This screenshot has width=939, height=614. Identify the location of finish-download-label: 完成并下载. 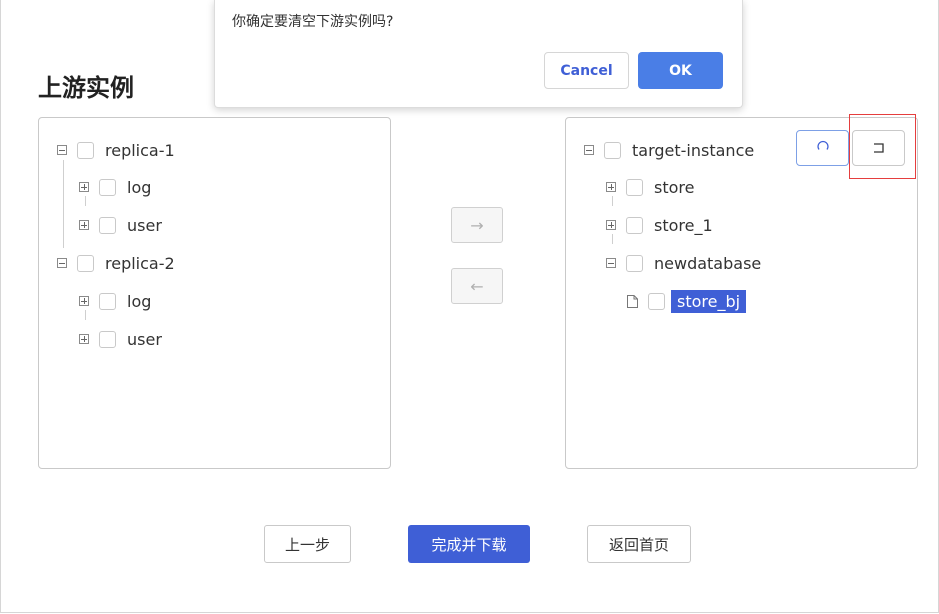
(469, 544).